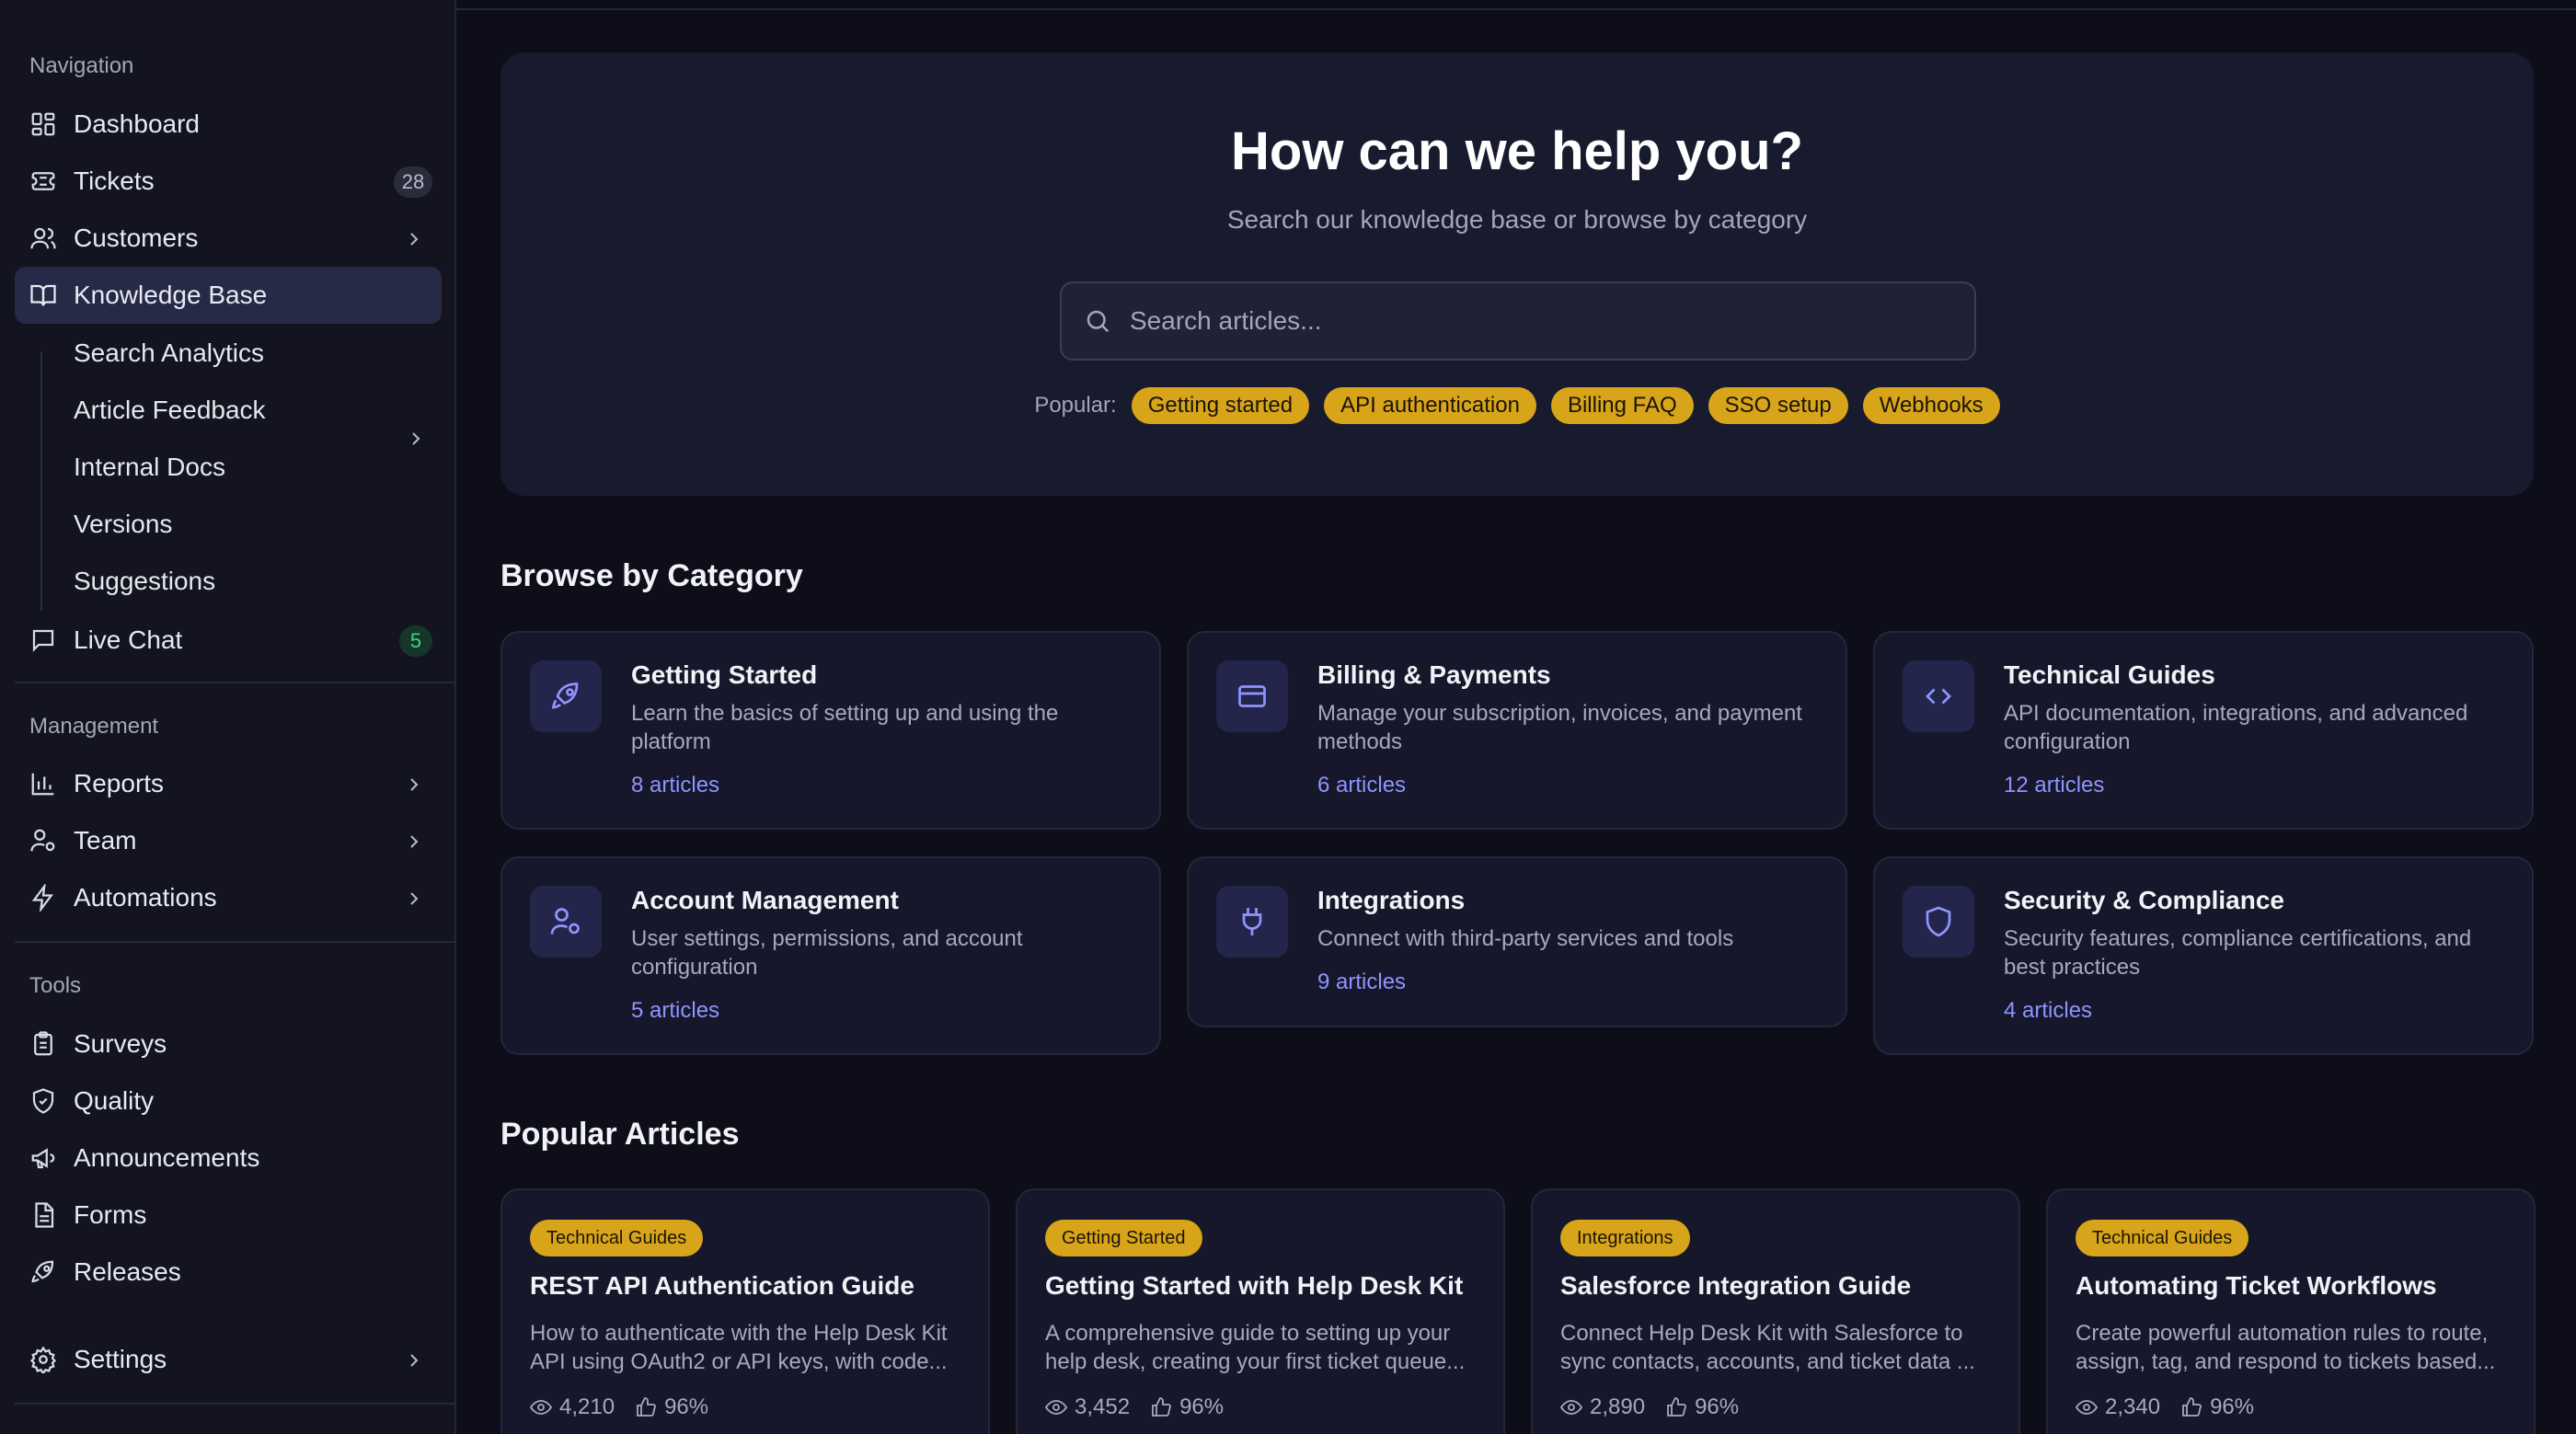 This screenshot has height=1434, width=2576. Describe the element at coordinates (1430, 405) in the screenshot. I see `popular-tag: API authentication` at that location.